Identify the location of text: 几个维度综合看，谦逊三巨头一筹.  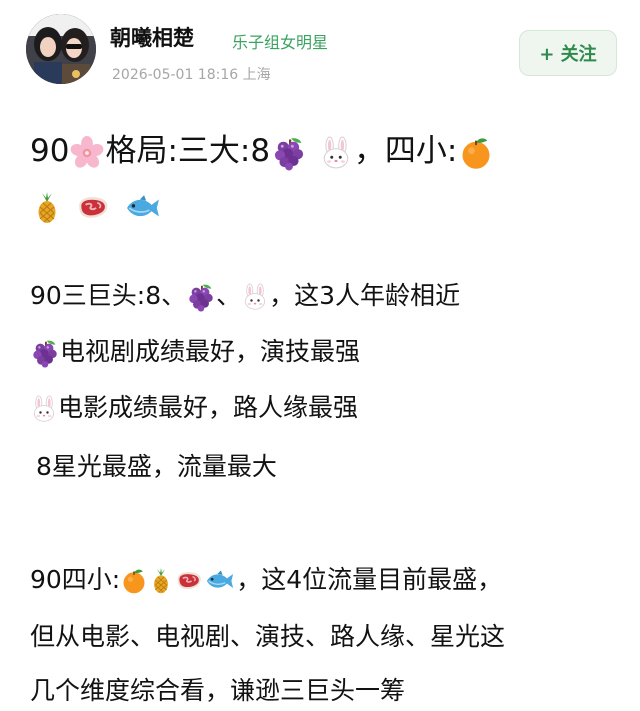
(218, 690).